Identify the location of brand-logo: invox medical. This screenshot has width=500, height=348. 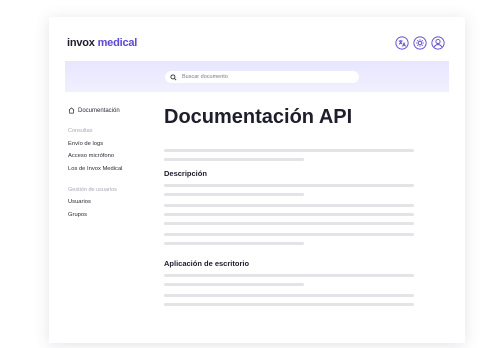
(102, 43).